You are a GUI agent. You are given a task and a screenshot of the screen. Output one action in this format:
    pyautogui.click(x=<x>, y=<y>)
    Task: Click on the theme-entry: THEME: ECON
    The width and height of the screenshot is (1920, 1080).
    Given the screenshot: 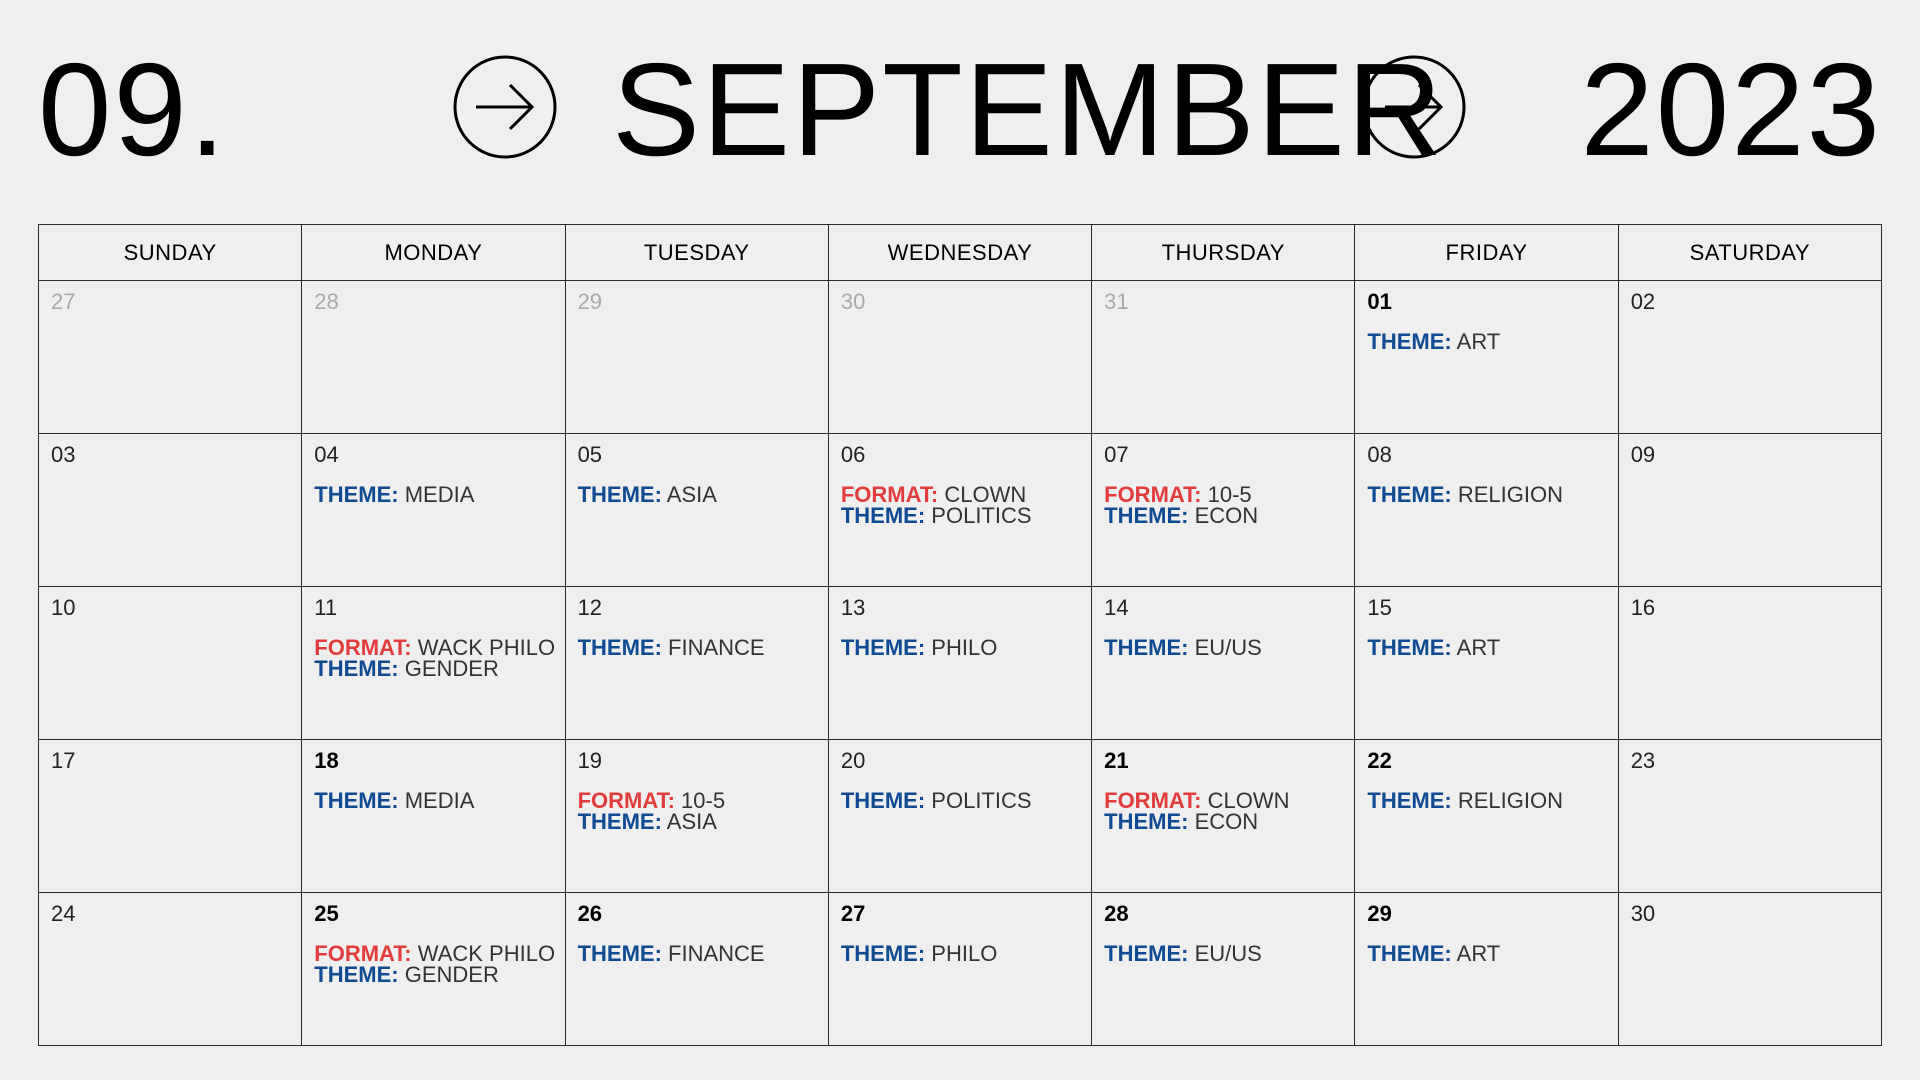 What is the action you would take?
    pyautogui.click(x=1223, y=821)
    